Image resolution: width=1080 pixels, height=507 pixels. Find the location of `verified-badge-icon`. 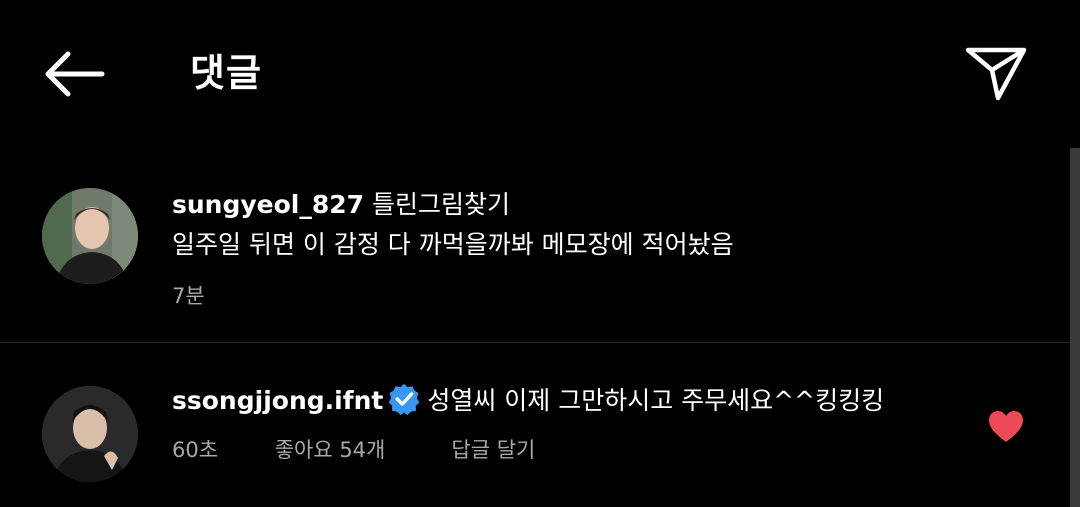

verified-badge-icon is located at coordinates (404, 399).